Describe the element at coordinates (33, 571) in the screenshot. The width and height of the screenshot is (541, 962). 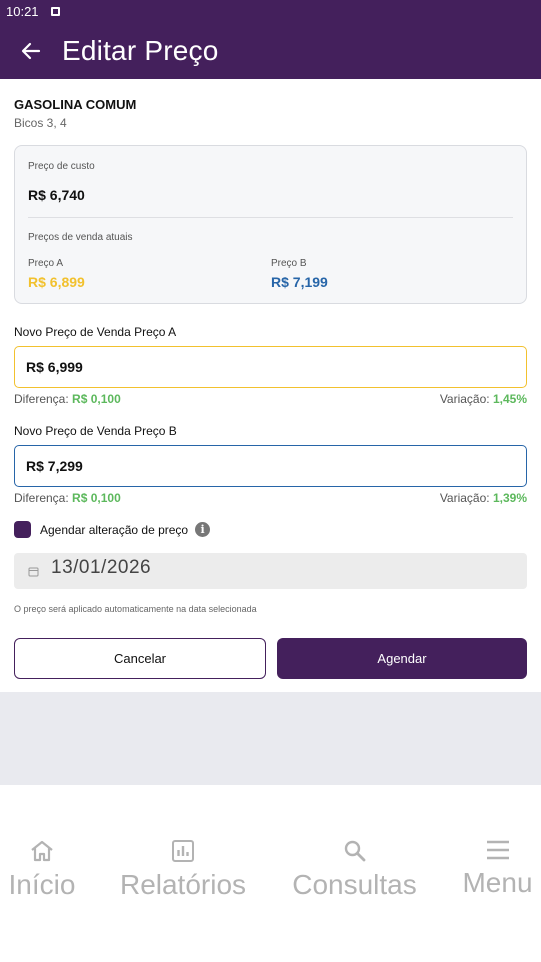
I see `calendar-icon` at that location.